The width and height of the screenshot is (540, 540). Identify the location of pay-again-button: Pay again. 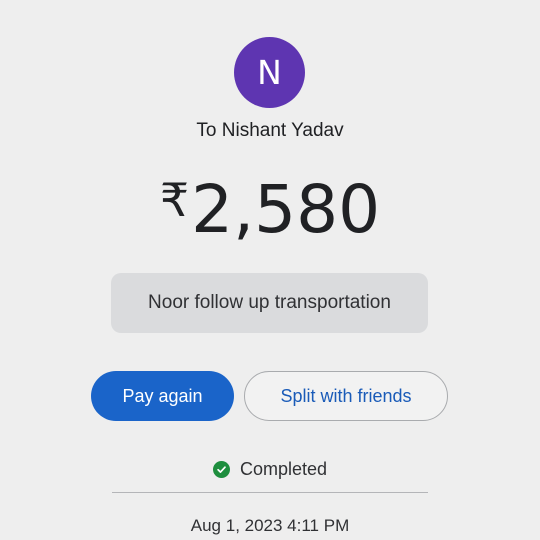
(162, 396).